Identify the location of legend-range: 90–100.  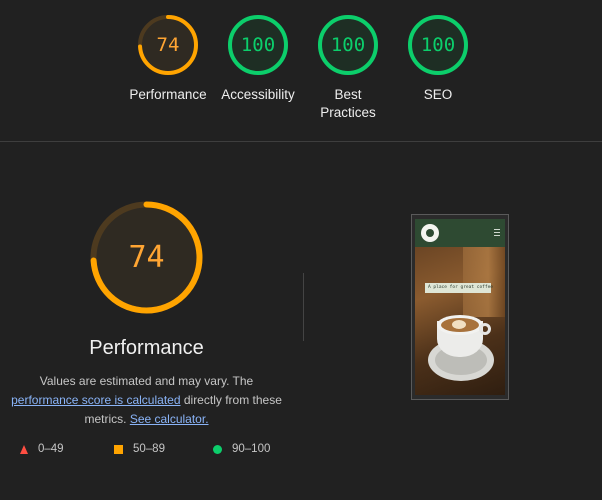
(251, 449).